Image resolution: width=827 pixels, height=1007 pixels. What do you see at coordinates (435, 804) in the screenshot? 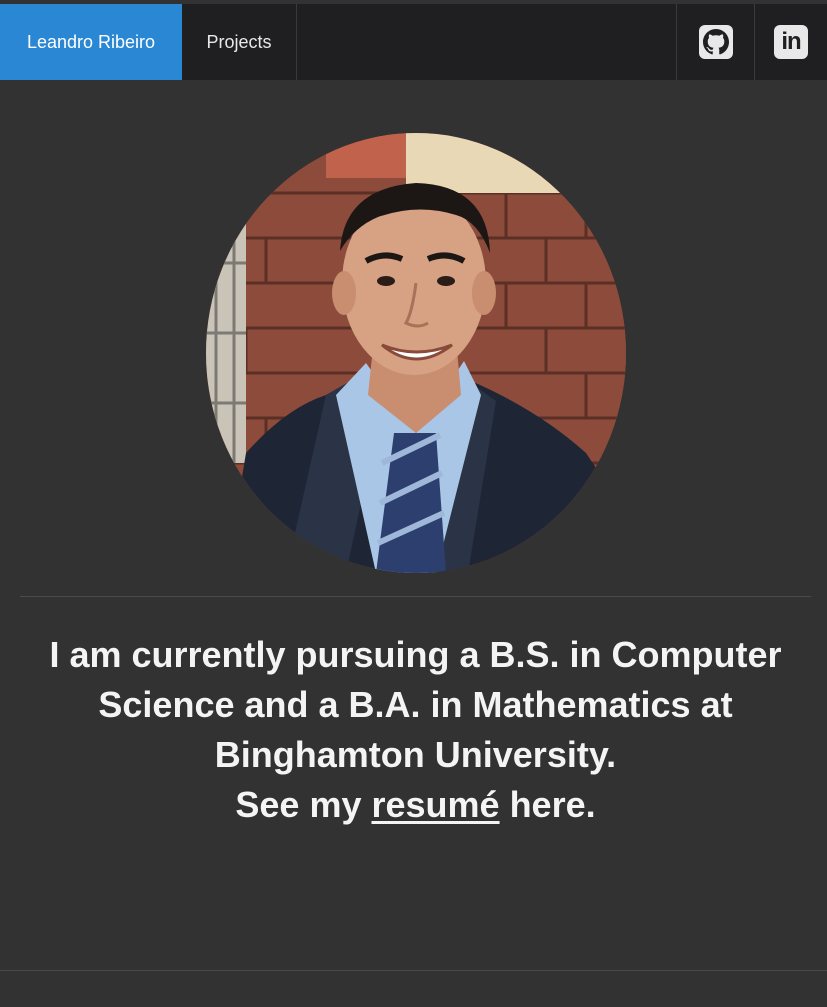
I see `resume-link: resumé` at bounding box center [435, 804].